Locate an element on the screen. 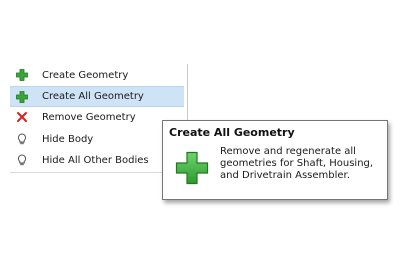  red-x-icon is located at coordinates (22, 117).